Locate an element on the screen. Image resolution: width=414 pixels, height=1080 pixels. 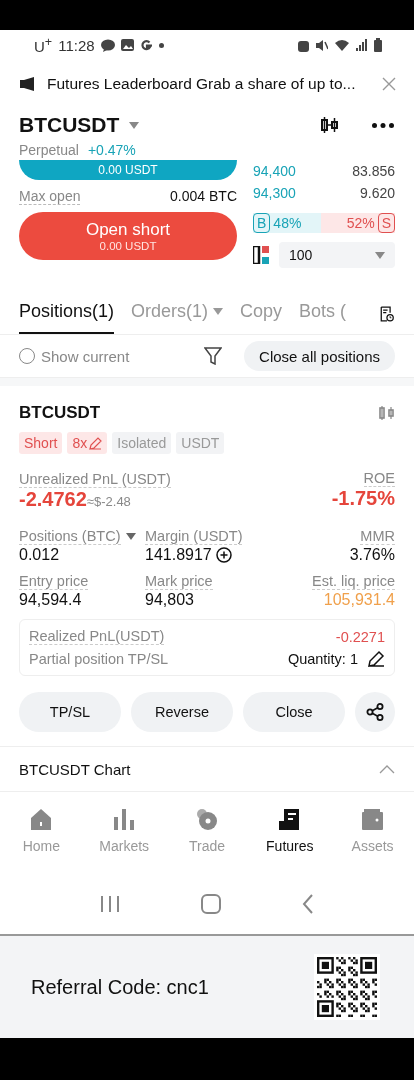
position-action-button: Close is located at coordinates (294, 712).